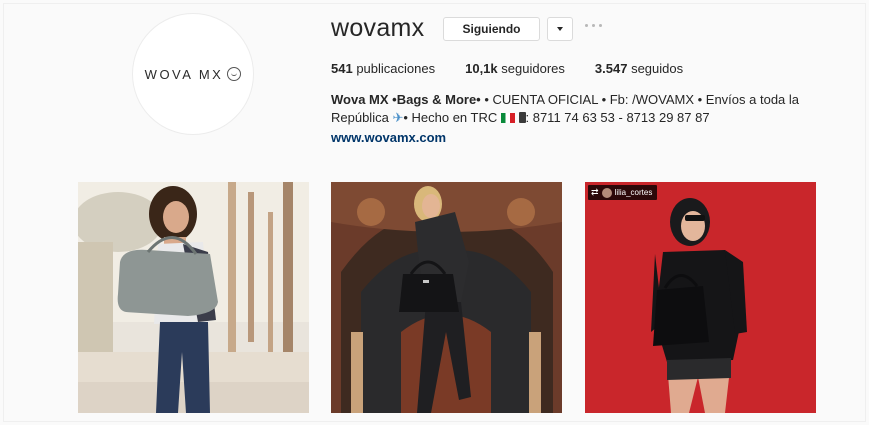  I want to click on post-1-photo, so click(193, 297).